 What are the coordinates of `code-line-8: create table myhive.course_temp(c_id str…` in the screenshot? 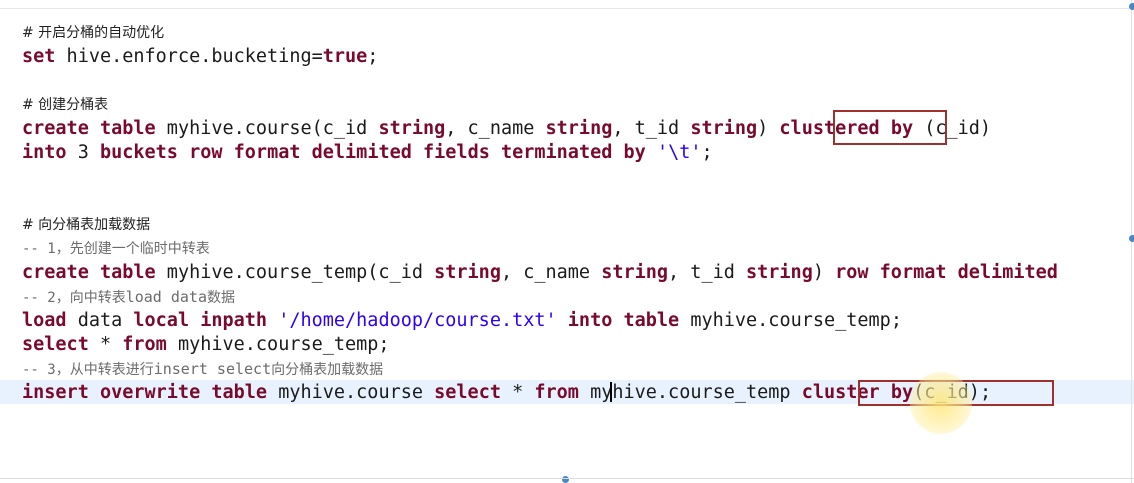 It's located at (540, 273).